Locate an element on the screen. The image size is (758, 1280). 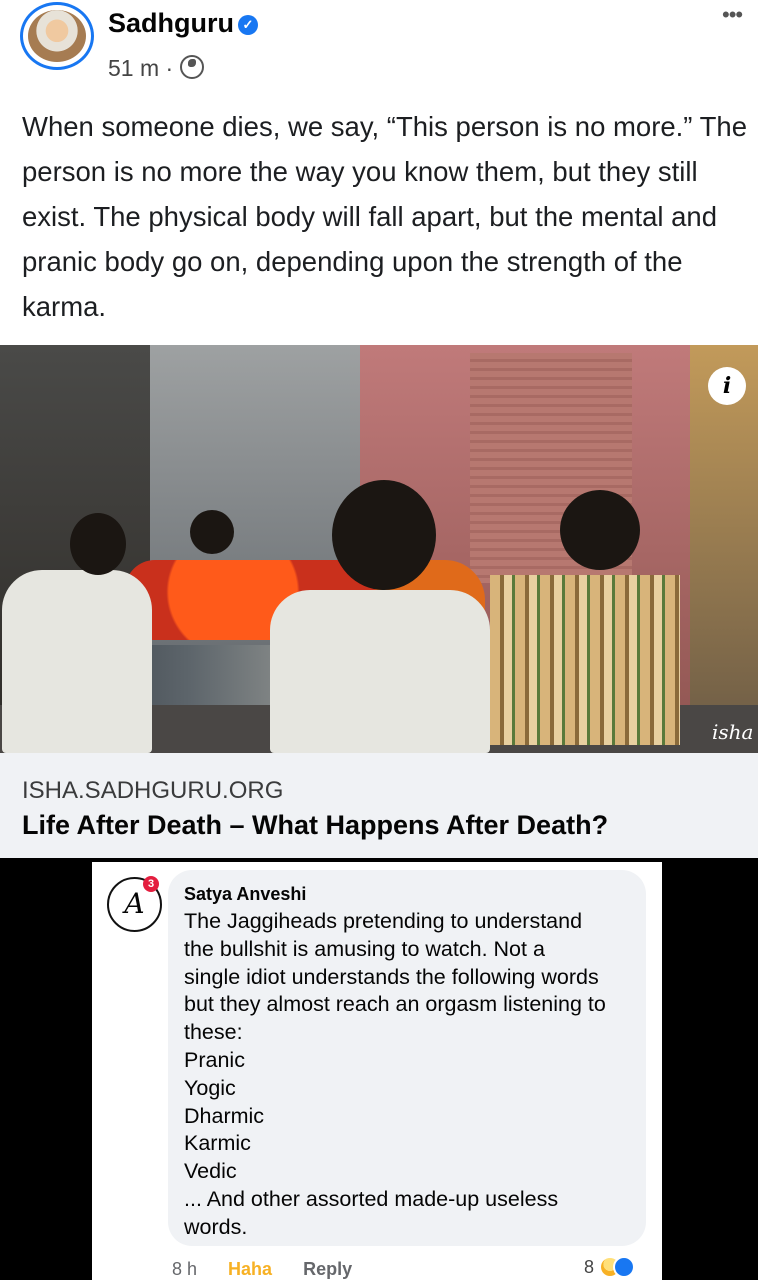
comment-line: Yogic is located at coordinates (210, 1087).